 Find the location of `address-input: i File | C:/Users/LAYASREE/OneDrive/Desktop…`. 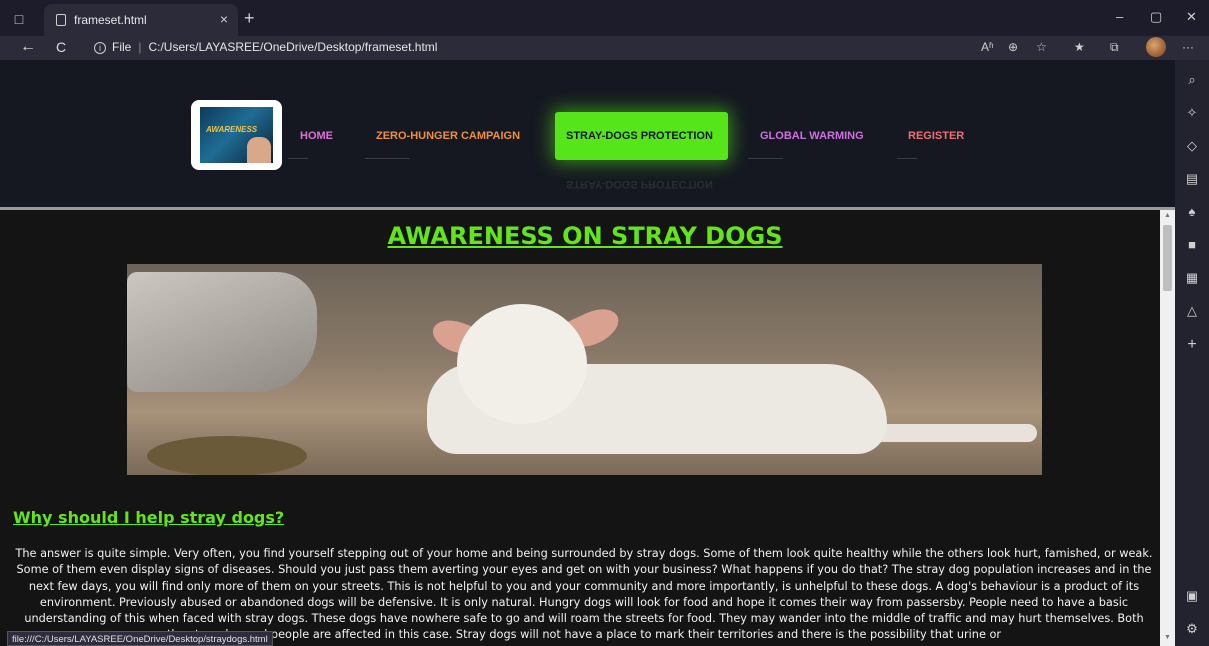

address-input: i File | C:/Users/LAYASREE/OneDrive/Desktop… is located at coordinates (265, 47).